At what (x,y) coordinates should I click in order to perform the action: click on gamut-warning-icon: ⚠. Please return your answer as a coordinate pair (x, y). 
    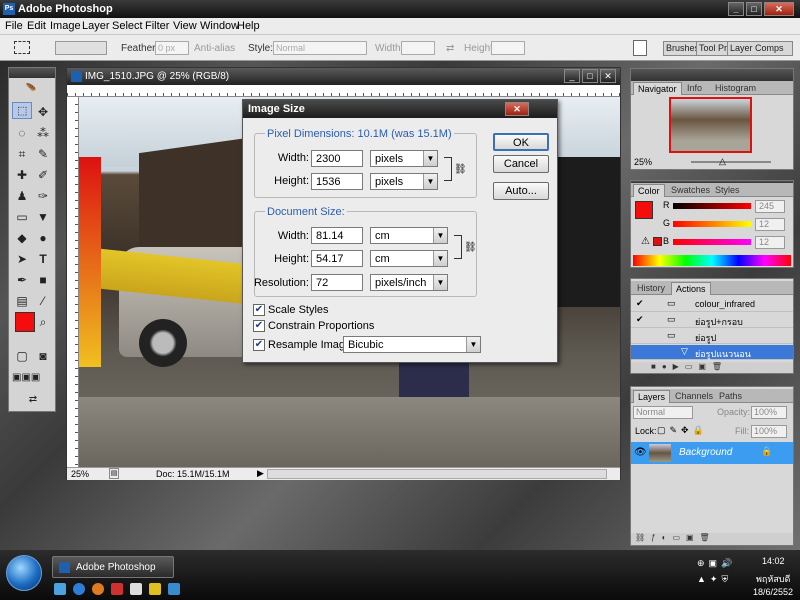
    Looking at the image, I should click on (645, 241).